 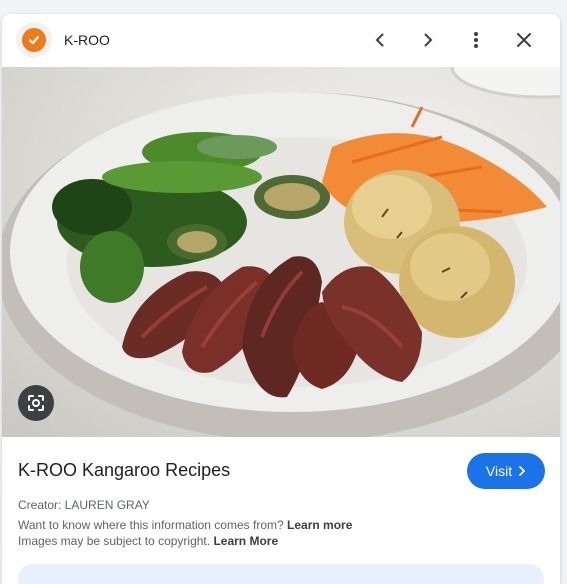 What do you see at coordinates (499, 471) in the screenshot?
I see `visit-label: Visit` at bounding box center [499, 471].